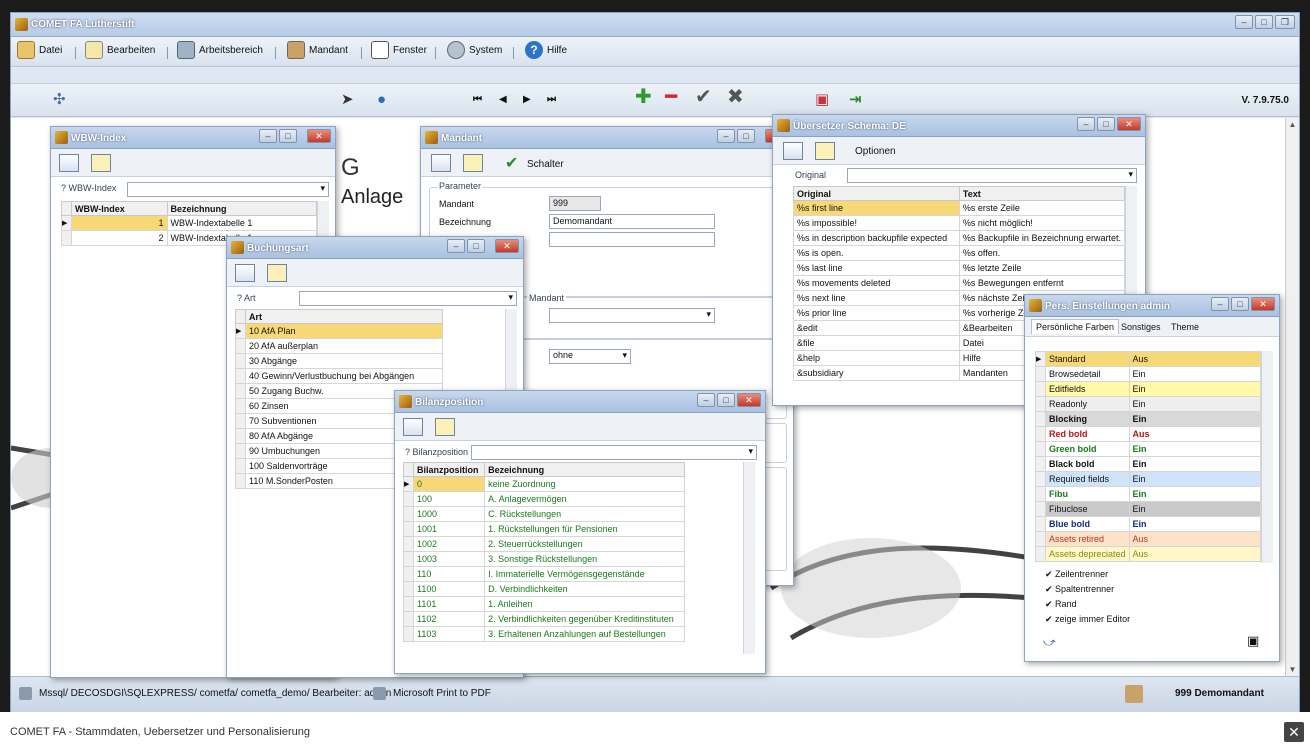  What do you see at coordinates (876, 358) in the screenshot?
I see `cell: &help` at bounding box center [876, 358].